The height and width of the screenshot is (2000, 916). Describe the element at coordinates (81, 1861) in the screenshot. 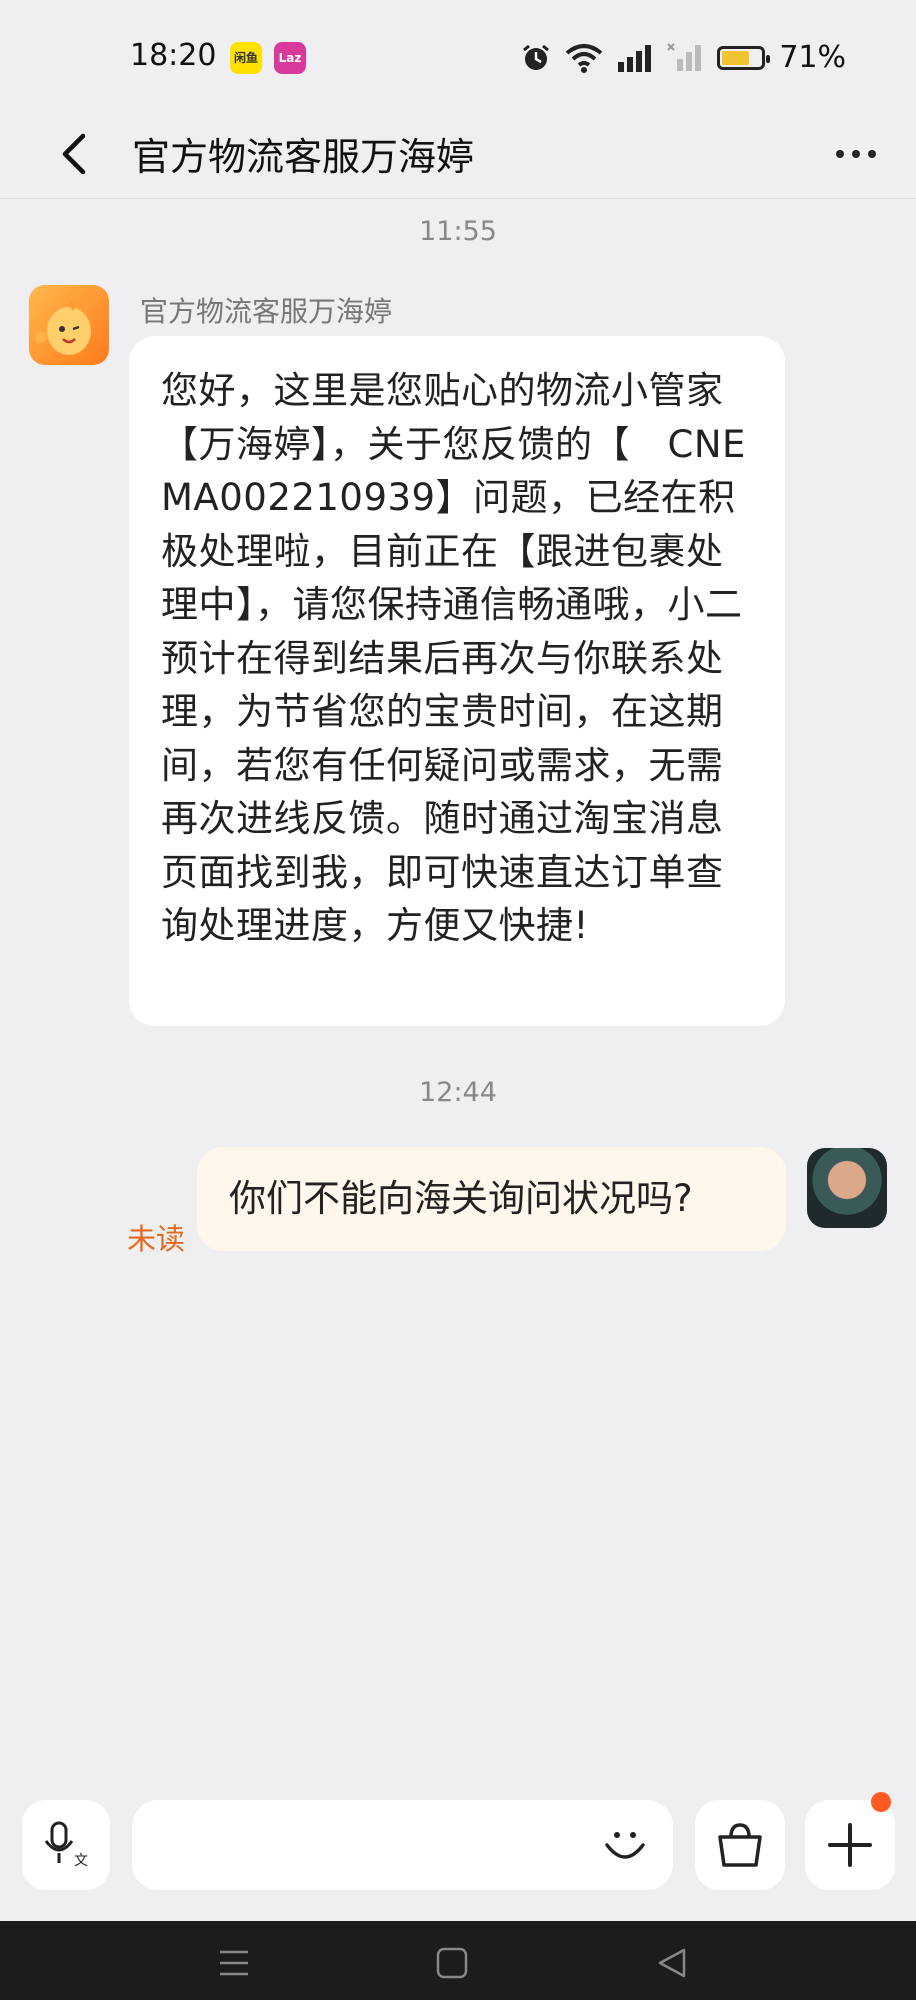

I see `svg-text: 文` at that location.